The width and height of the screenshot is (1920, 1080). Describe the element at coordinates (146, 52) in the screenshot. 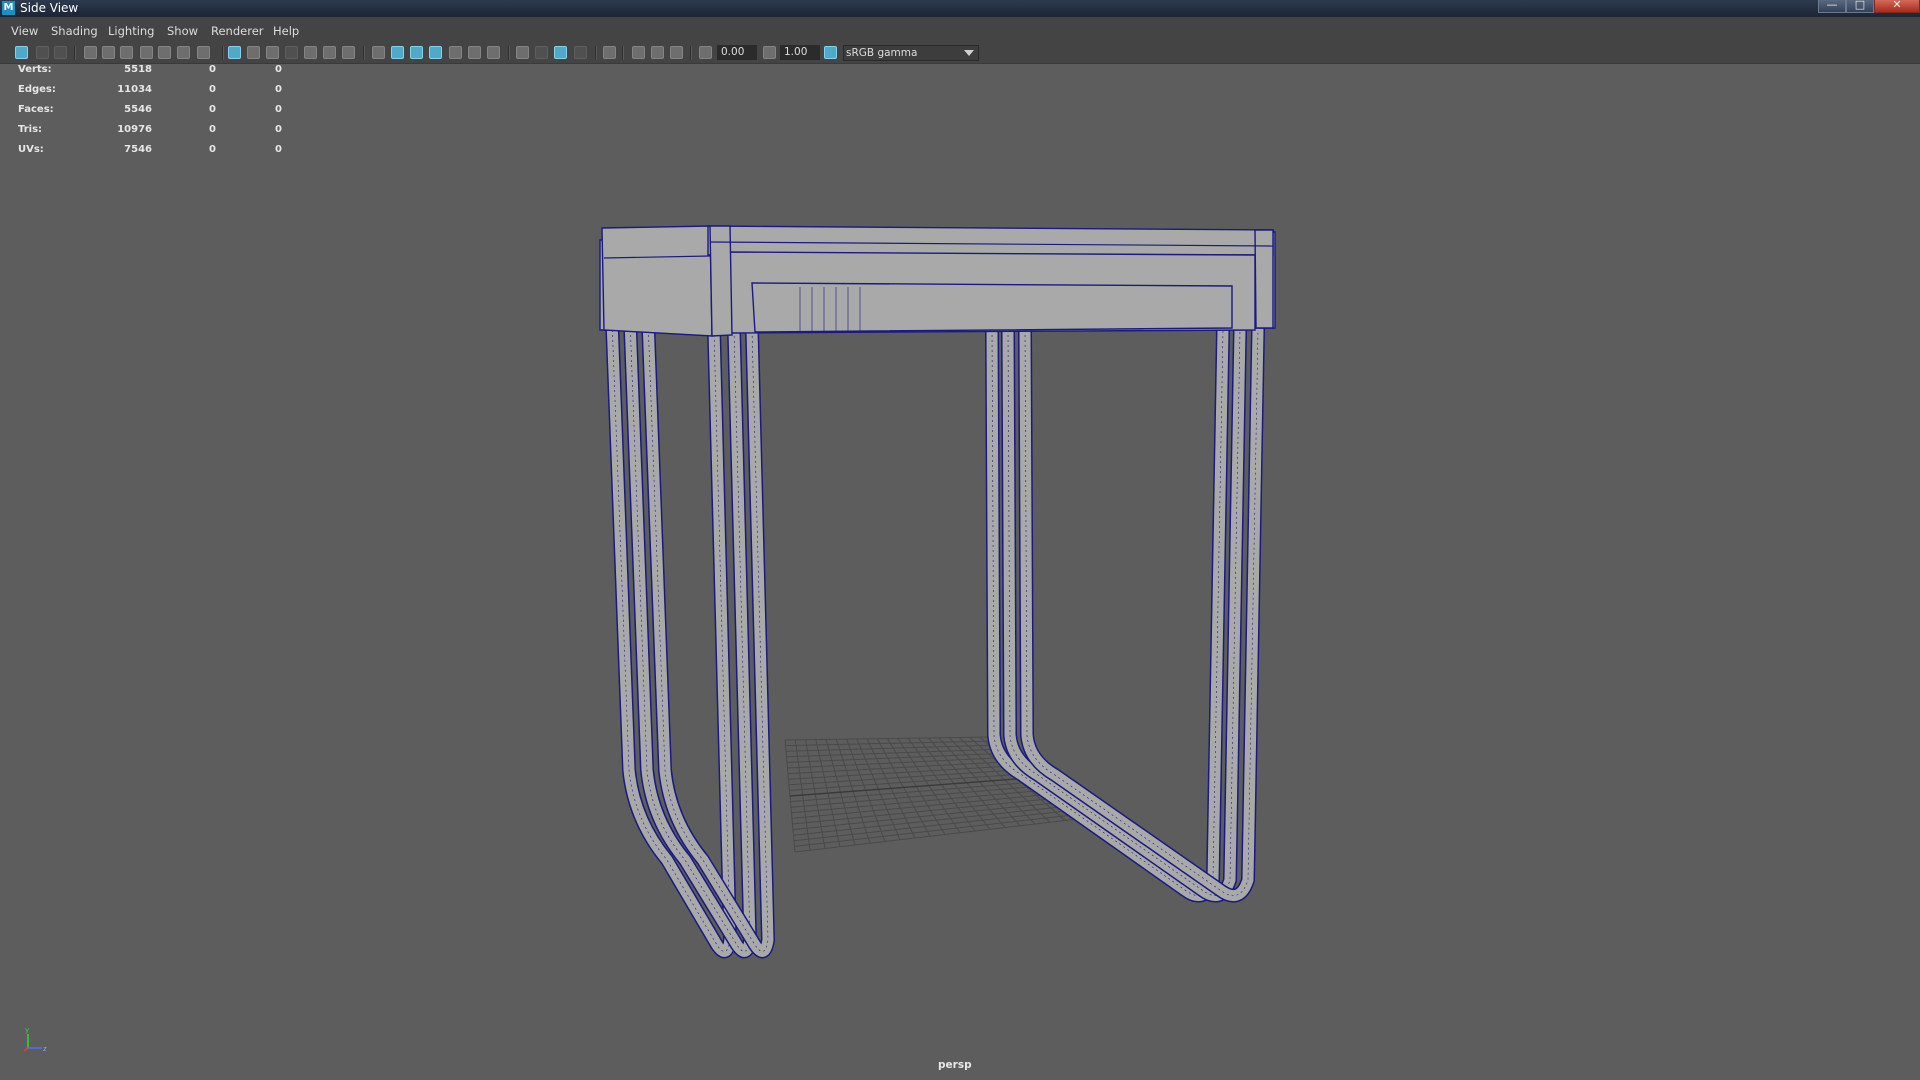

I see `bookmark-flag-icon` at that location.